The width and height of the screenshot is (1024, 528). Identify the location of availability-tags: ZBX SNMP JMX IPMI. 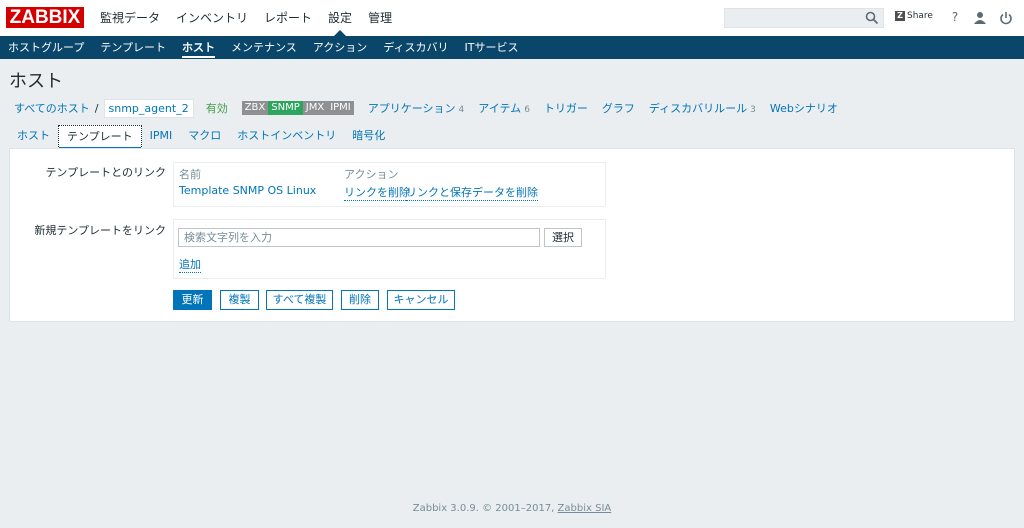
(297, 108).